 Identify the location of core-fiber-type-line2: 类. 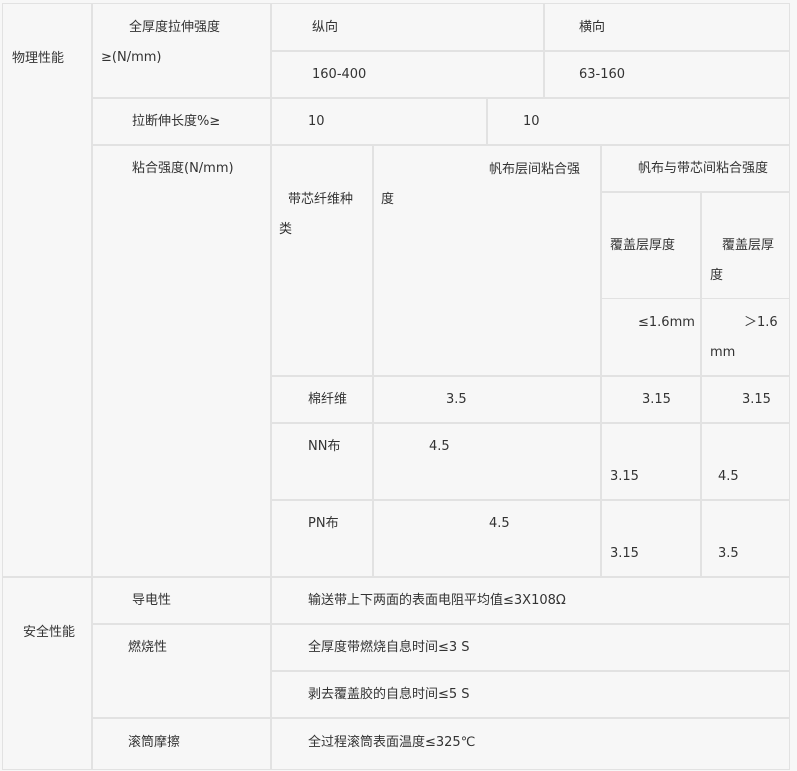
(286, 229).